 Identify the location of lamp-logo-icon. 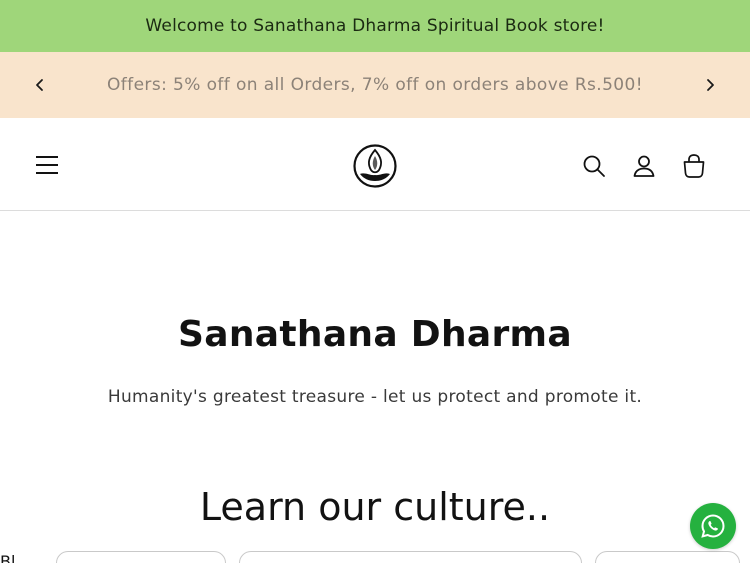
(375, 166).